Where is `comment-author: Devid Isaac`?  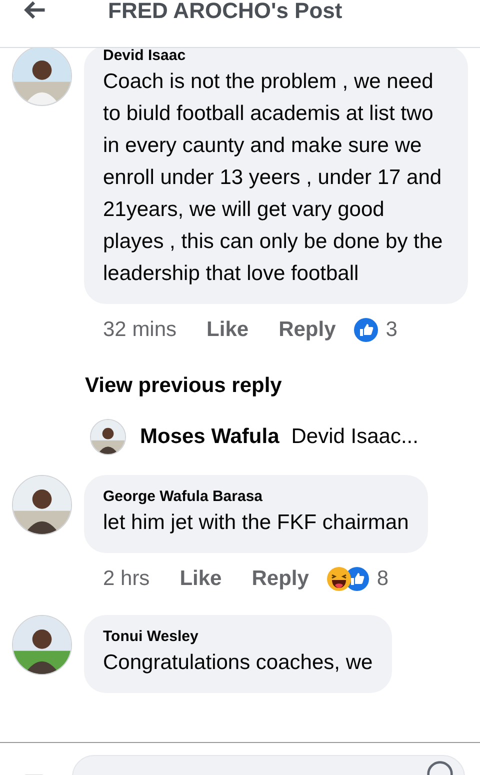
comment-author: Devid Isaac is located at coordinates (144, 56).